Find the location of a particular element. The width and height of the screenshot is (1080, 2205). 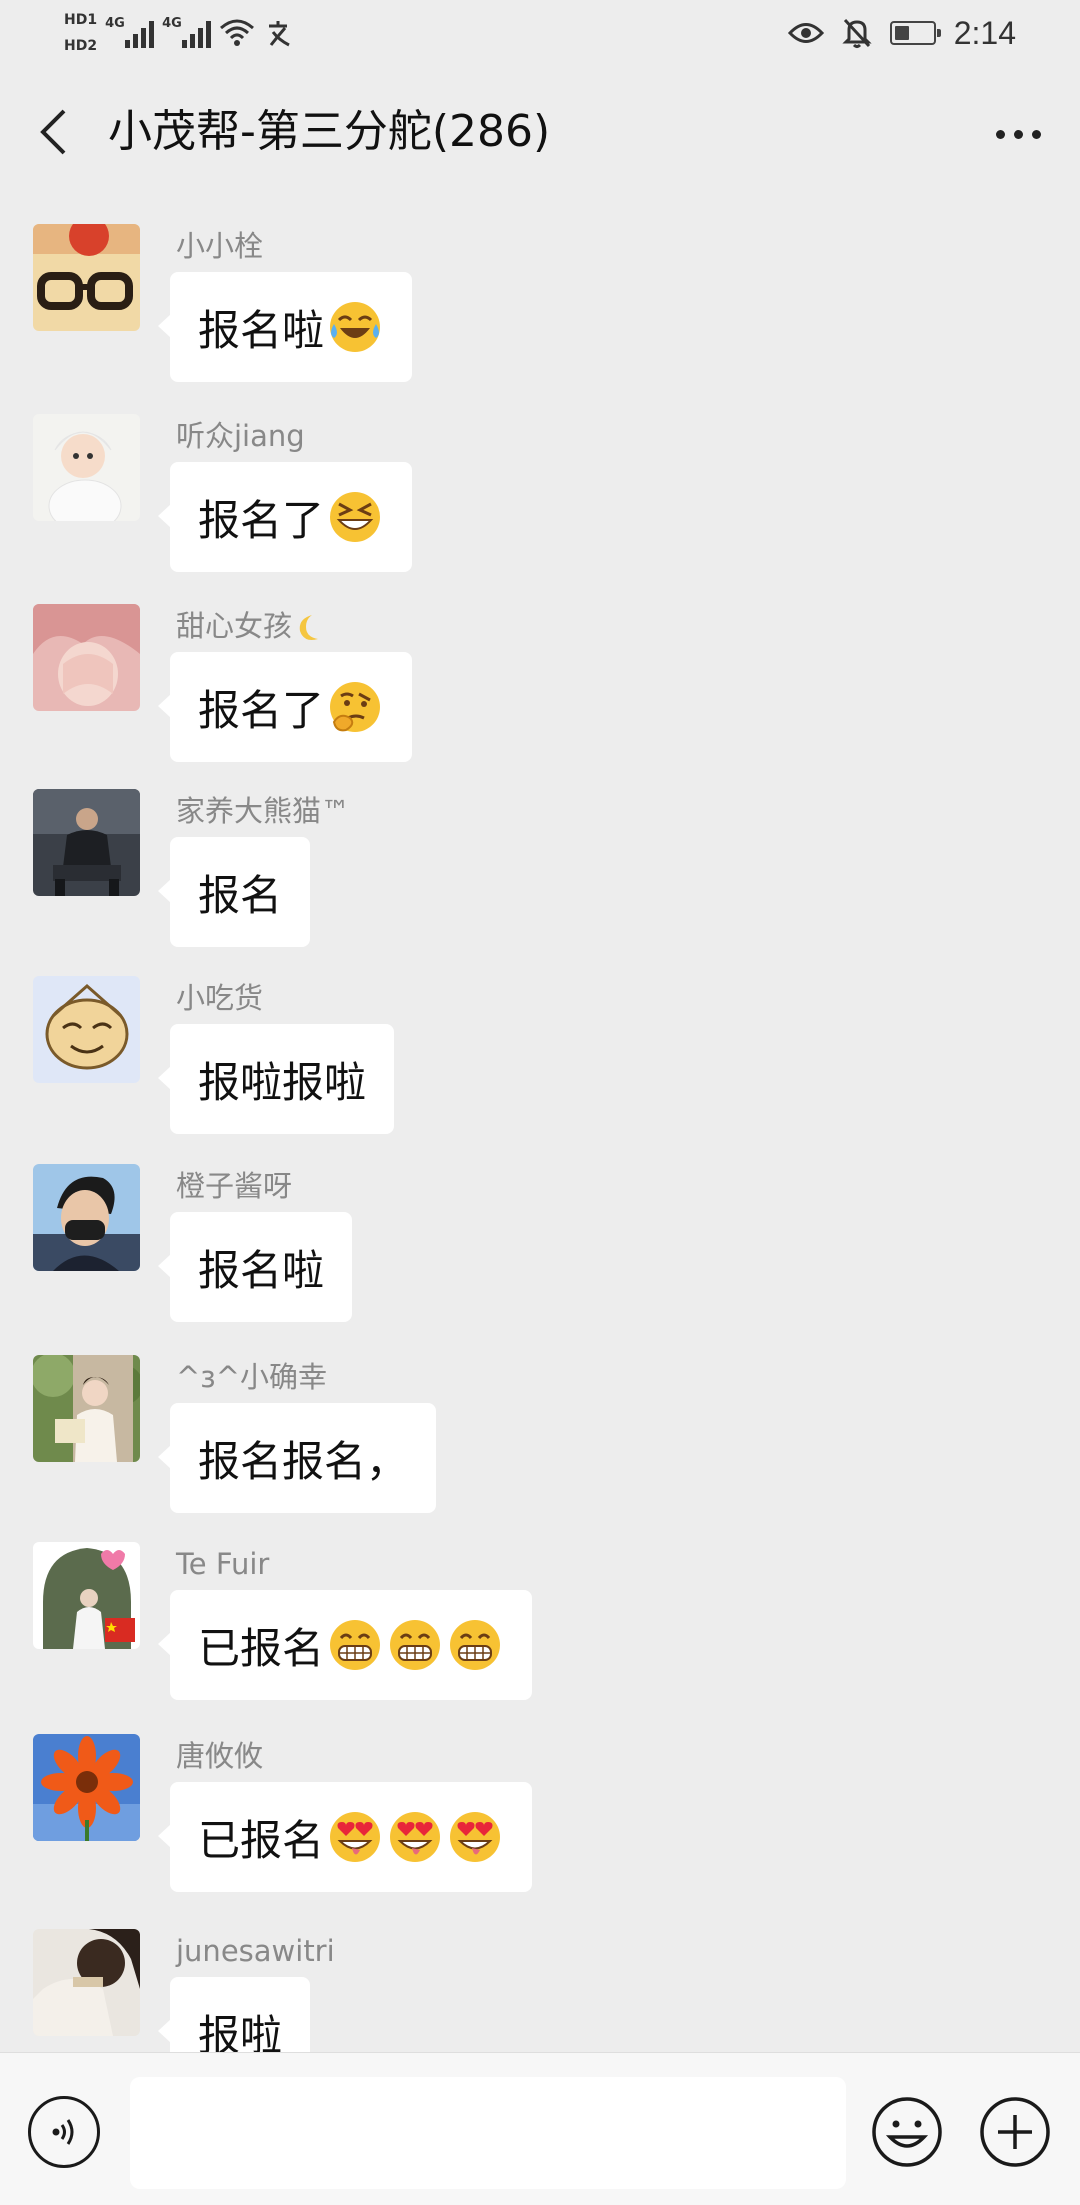

message-bubble: 报名 is located at coordinates (234, 892).